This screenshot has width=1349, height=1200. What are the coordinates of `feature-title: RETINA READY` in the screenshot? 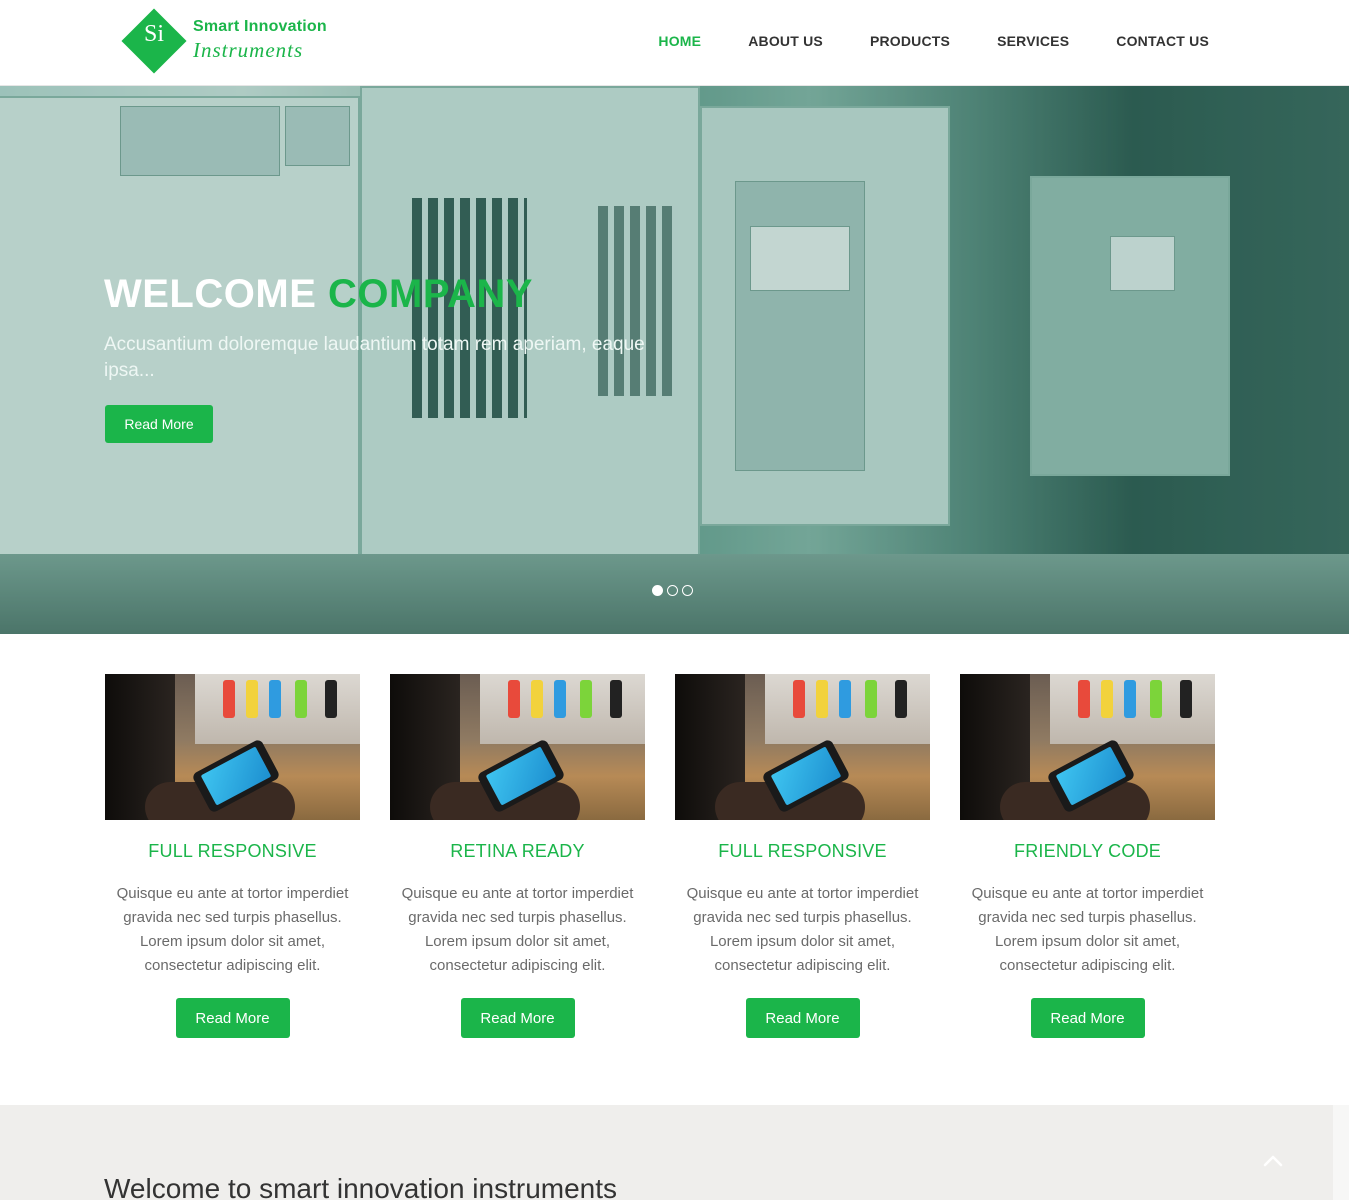 It's located at (517, 851).